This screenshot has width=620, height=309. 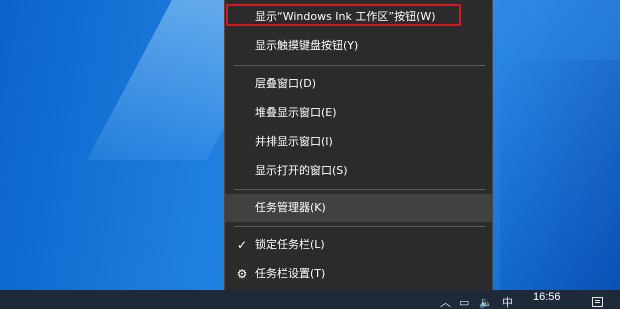 I want to click on menu-item-stack-windows: 堆叠显示窗口(E), so click(x=358, y=113).